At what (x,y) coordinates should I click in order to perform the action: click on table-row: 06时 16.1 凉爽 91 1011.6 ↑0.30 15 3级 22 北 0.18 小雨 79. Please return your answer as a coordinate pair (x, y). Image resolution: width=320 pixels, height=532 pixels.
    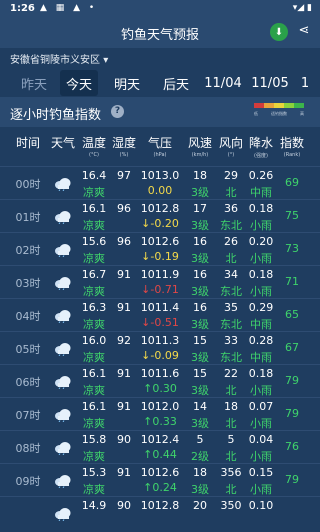
    Looking at the image, I should click on (160, 380).